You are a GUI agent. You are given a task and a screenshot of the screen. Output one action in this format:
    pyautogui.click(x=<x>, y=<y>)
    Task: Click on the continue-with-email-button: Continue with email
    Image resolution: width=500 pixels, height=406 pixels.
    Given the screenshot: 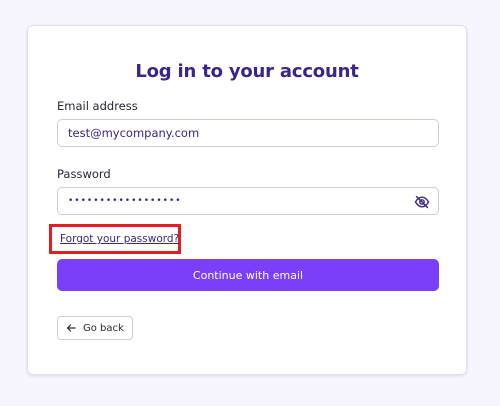 What is the action you would take?
    pyautogui.click(x=248, y=275)
    